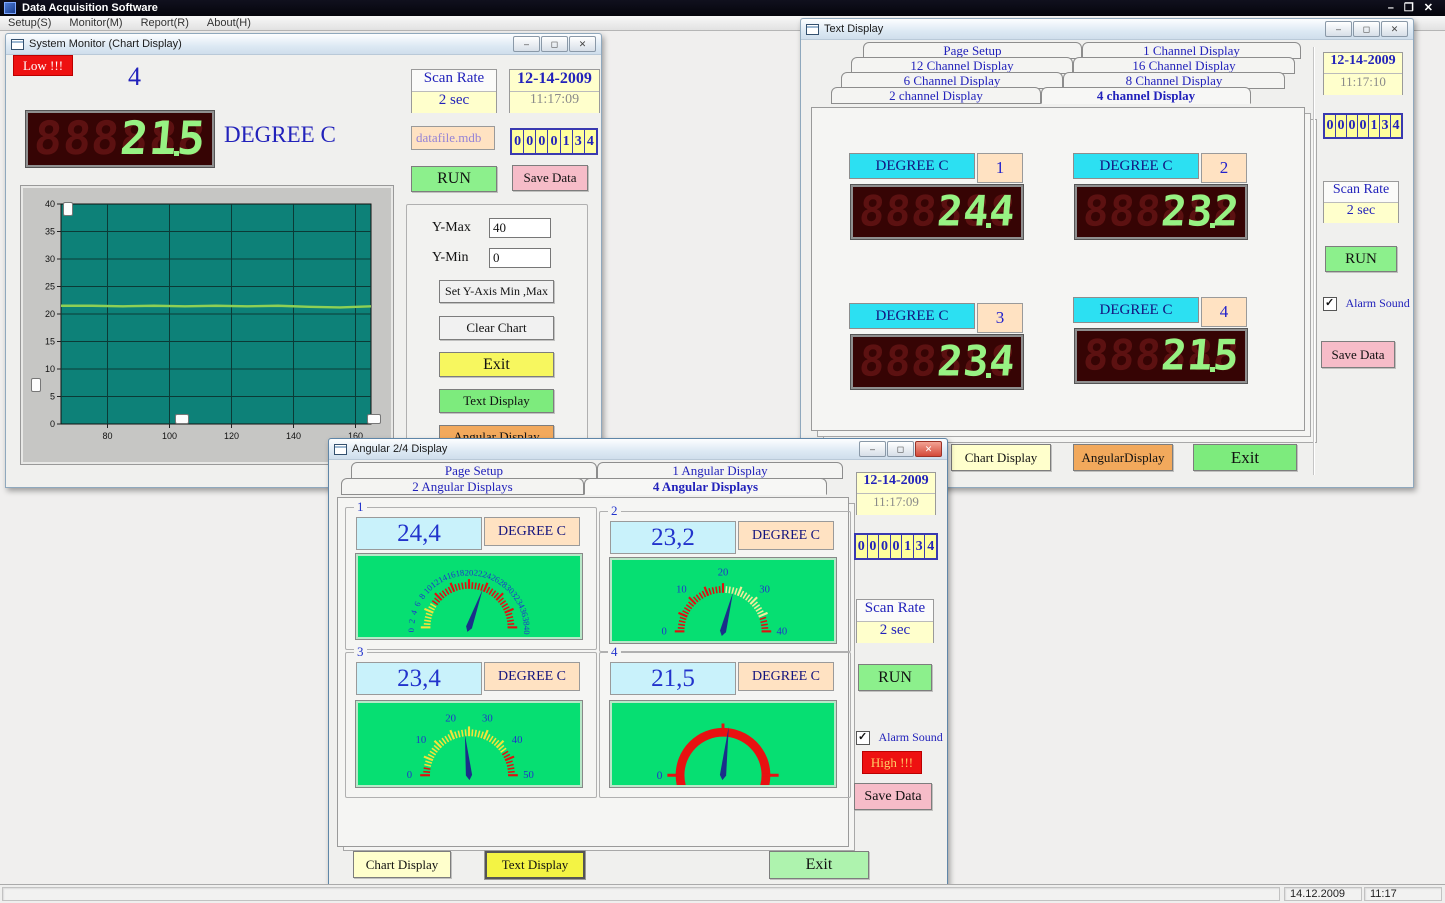  Describe the element at coordinates (1000, 318) in the screenshot. I see `channel-number-label: 3` at that location.